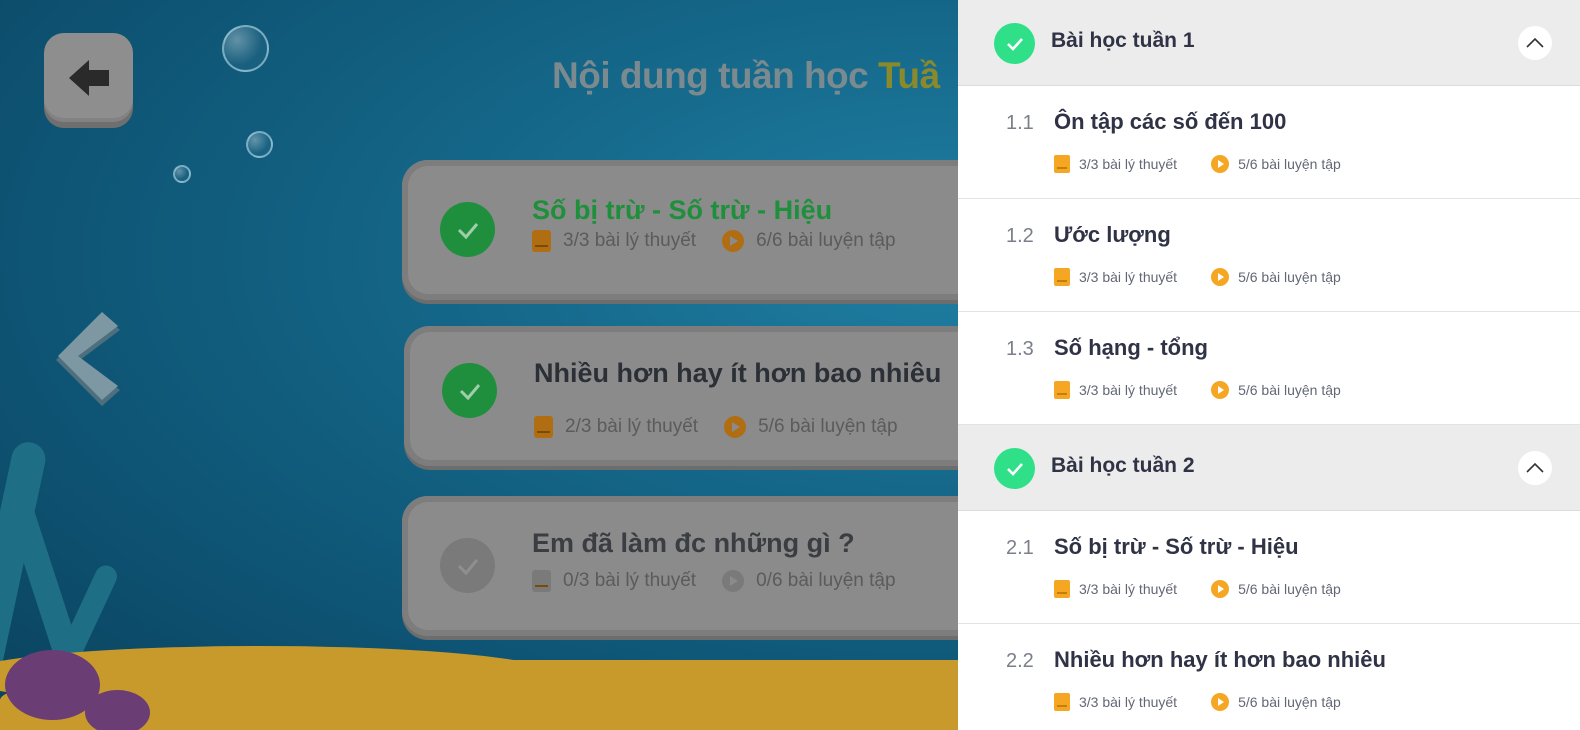 The height and width of the screenshot is (730, 1580). Describe the element at coordinates (714, 241) in the screenshot. I see `lesson-card-meta: 3/3 bài lý thuyết 6/6 bài luyện tập` at that location.